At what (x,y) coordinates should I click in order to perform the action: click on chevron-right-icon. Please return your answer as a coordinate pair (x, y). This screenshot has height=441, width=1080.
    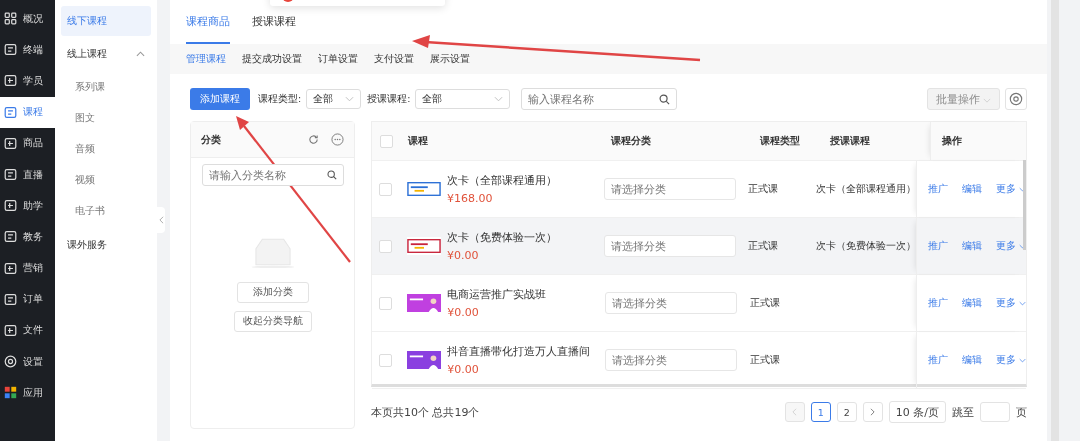
    Looking at the image, I should click on (873, 412).